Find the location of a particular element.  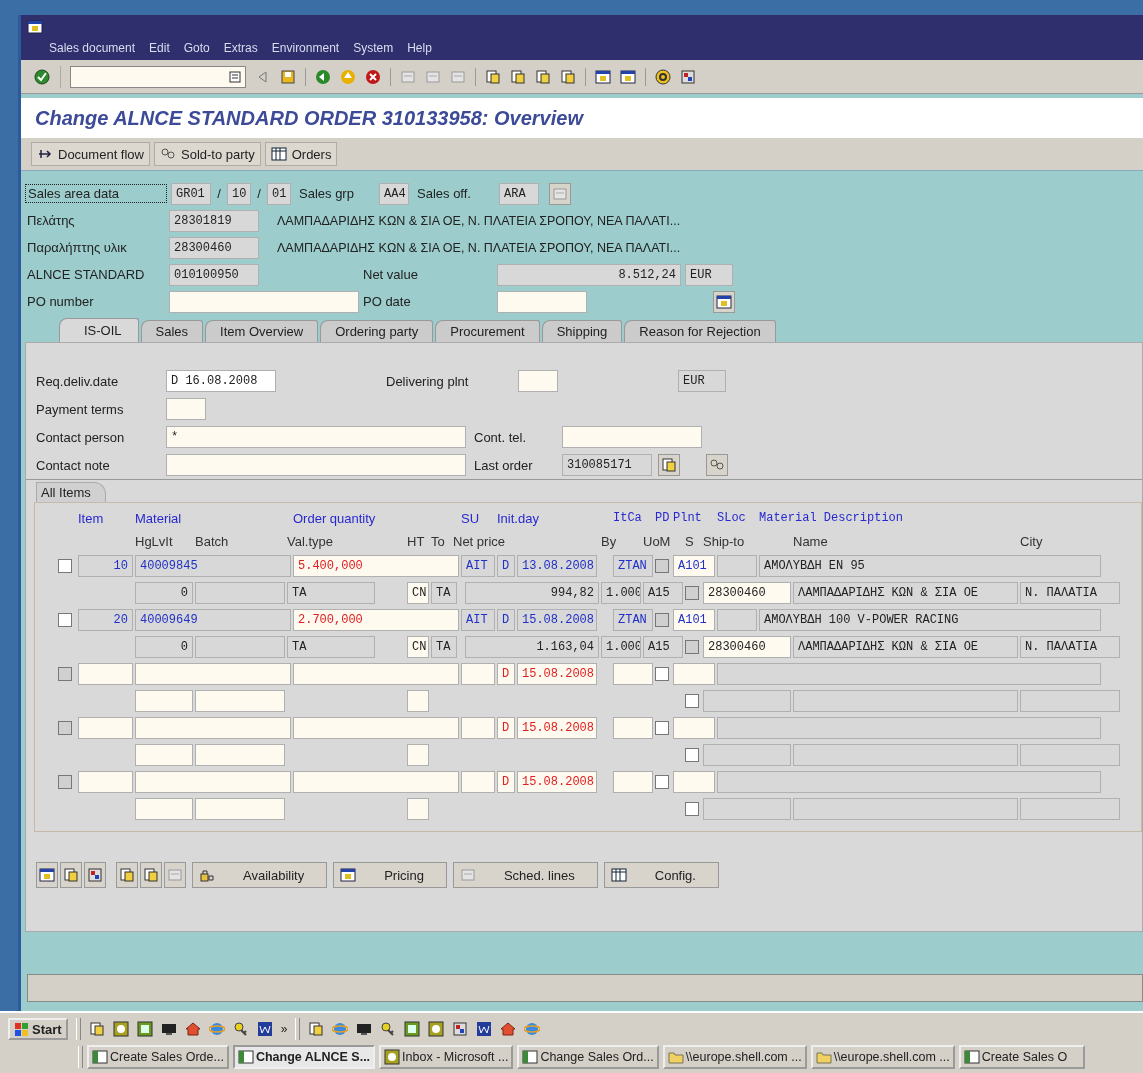

tab: Sales is located at coordinates (172, 331).